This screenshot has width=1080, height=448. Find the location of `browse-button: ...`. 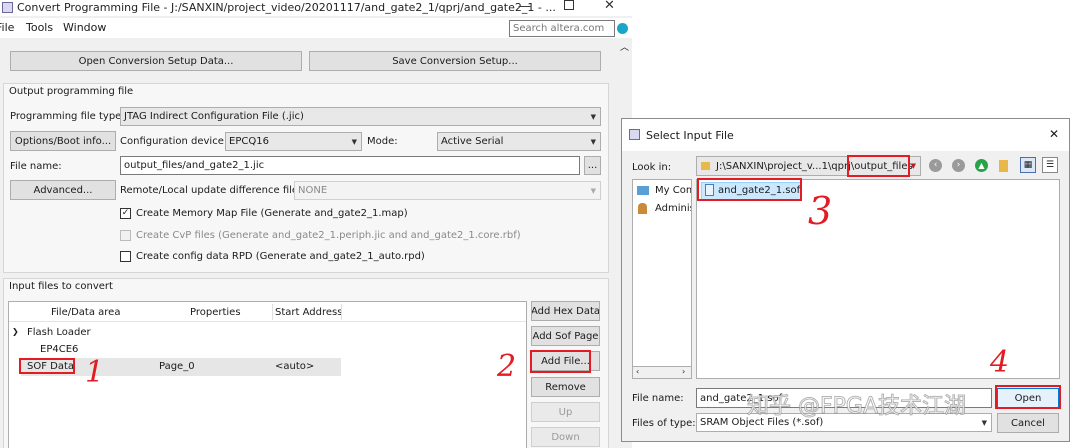

browse-button: ... is located at coordinates (592, 165).